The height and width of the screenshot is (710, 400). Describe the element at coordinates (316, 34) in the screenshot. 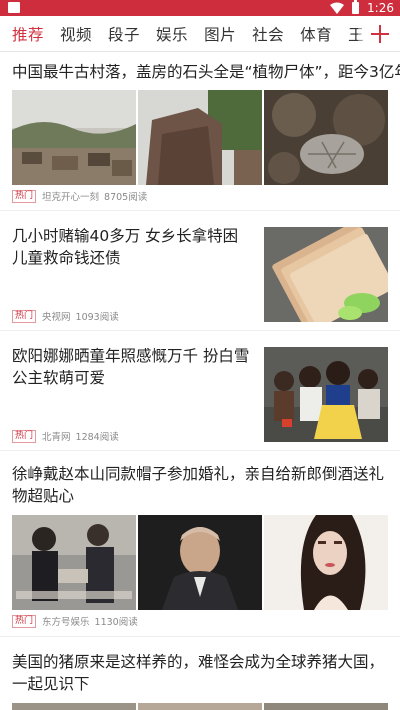

I see `tab-sports: 体育` at that location.